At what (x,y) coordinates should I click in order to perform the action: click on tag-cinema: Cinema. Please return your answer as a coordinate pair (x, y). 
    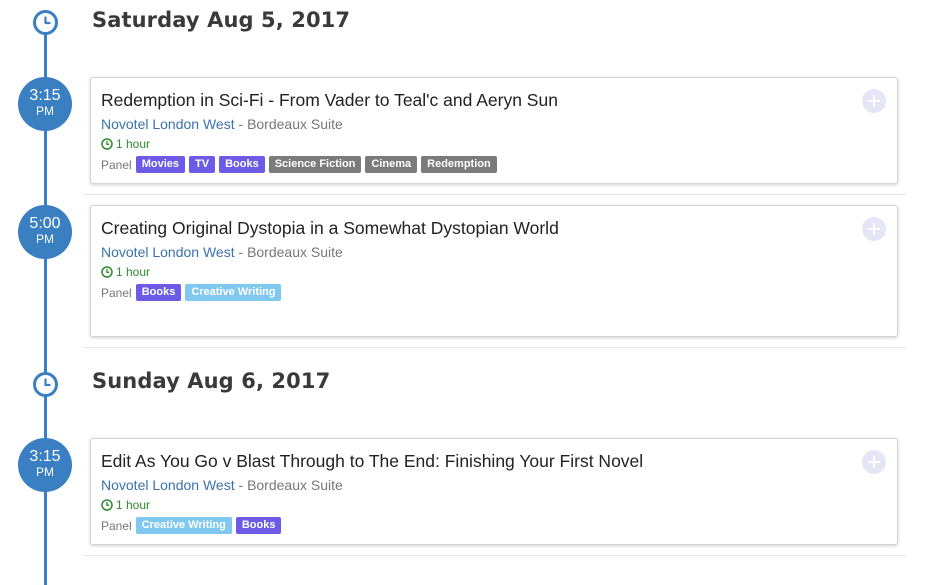
    Looking at the image, I should click on (391, 164).